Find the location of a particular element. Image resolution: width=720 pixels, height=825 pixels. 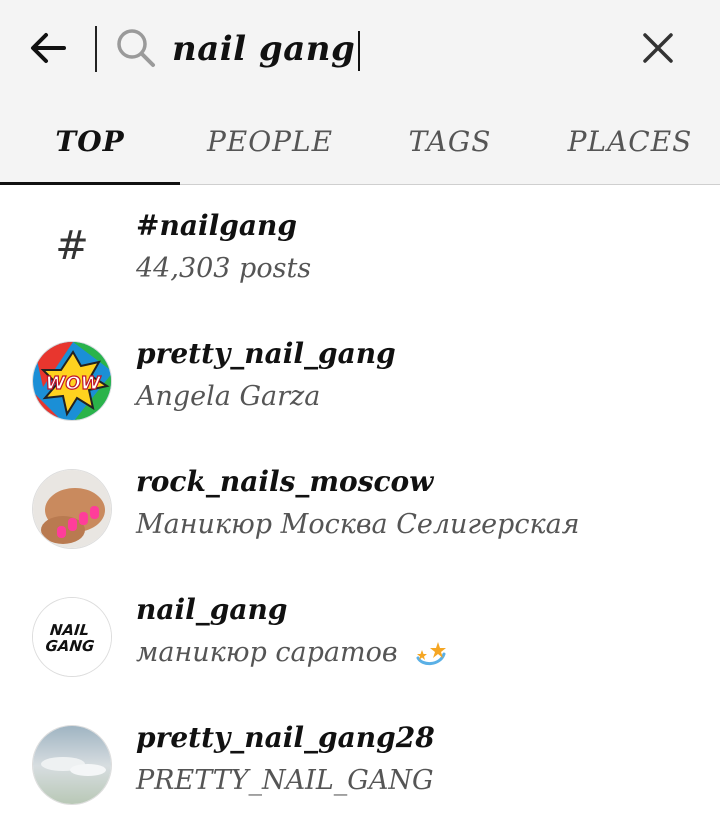

search-input: nail gang is located at coordinates (387, 49).